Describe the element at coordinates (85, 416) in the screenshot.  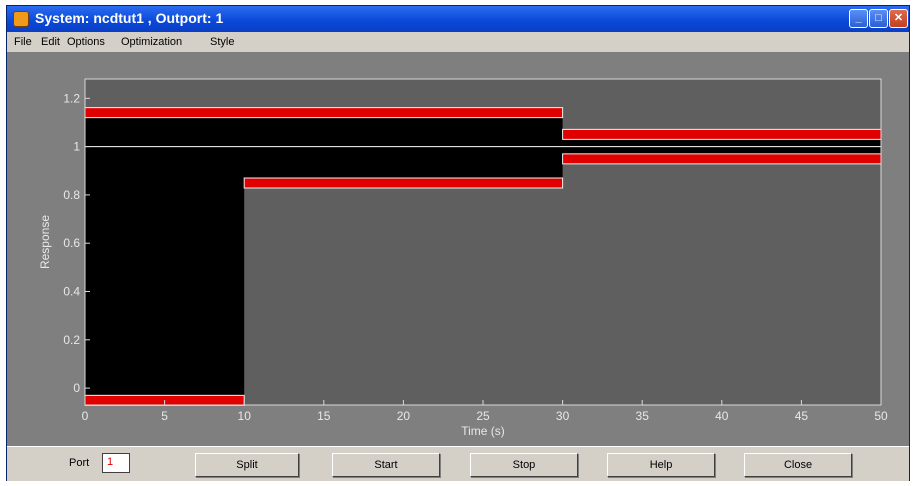
I see `x-tick-label: 0` at that location.